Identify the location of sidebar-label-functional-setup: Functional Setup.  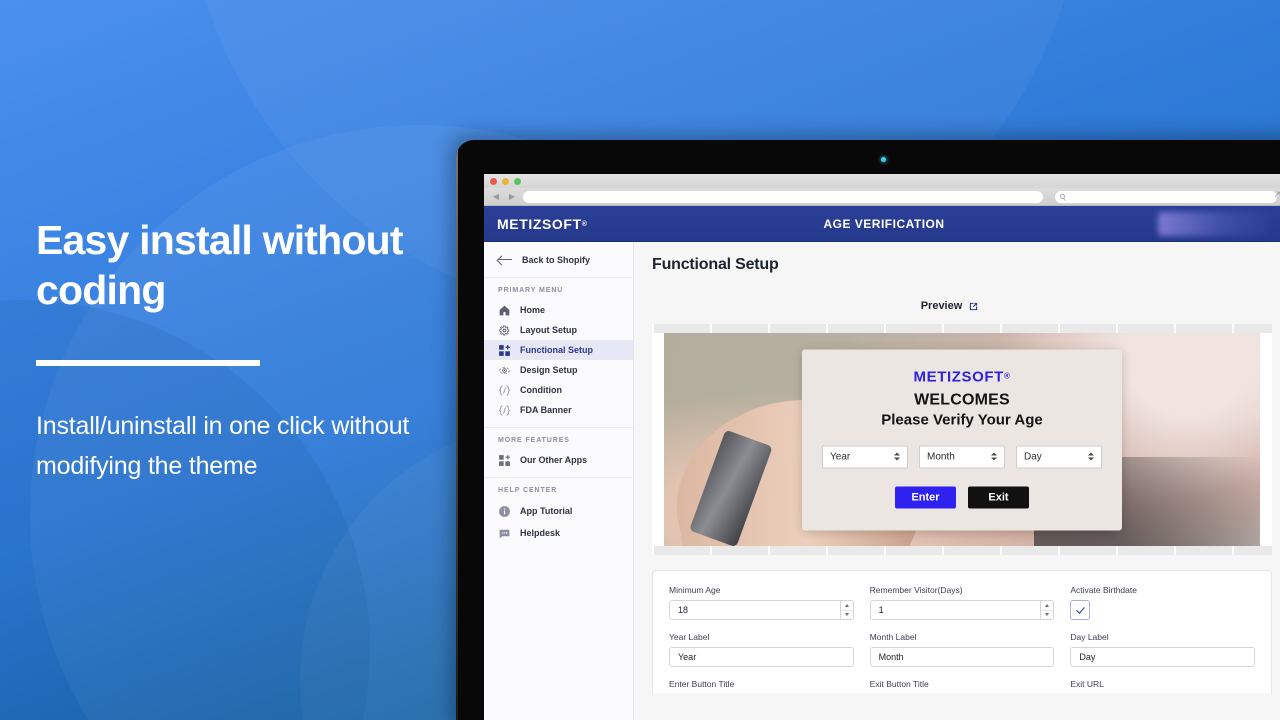
(556, 350).